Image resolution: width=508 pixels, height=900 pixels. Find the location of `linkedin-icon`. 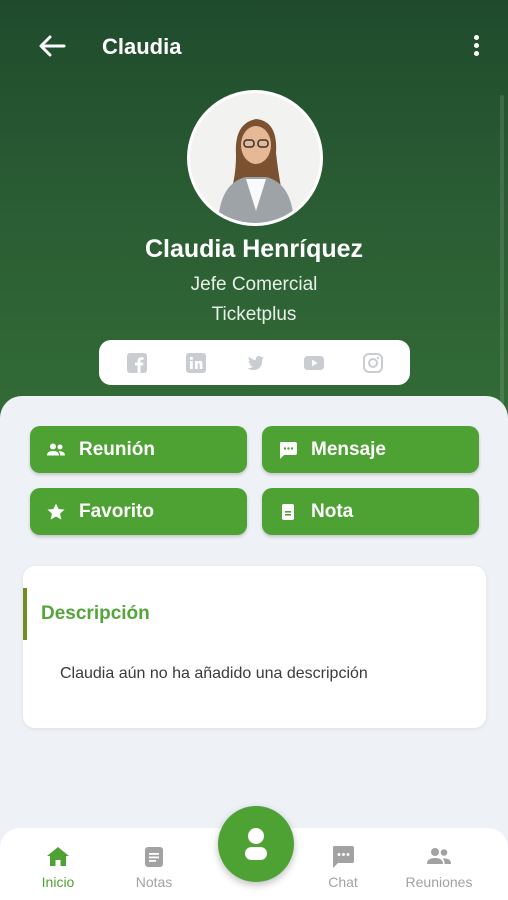

linkedin-icon is located at coordinates (195, 362).